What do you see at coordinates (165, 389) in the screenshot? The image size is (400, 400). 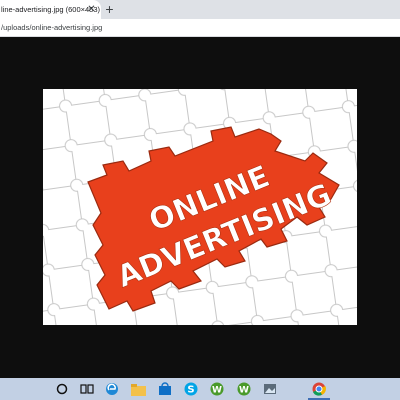 I see `store-icon` at bounding box center [165, 389].